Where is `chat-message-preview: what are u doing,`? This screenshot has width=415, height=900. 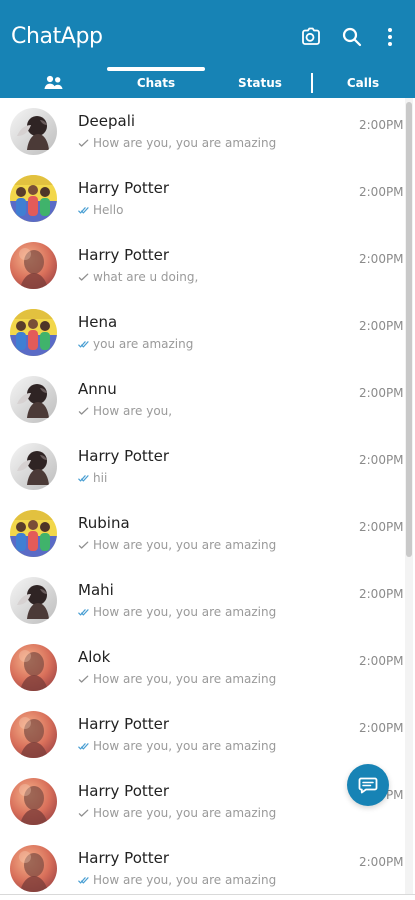 chat-message-preview: what are u doing, is located at coordinates (146, 277).